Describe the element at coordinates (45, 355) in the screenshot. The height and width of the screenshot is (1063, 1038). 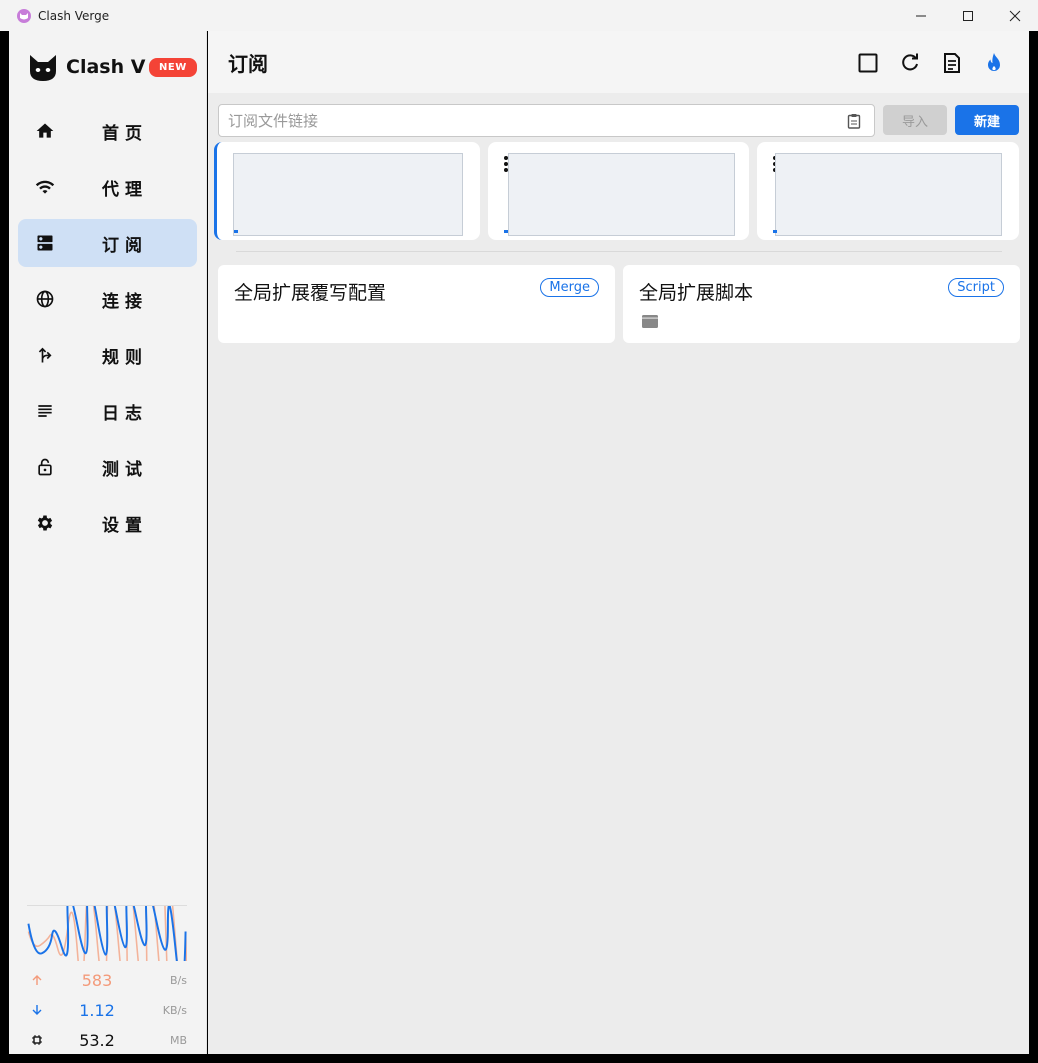
I see `fork-right-icon` at that location.